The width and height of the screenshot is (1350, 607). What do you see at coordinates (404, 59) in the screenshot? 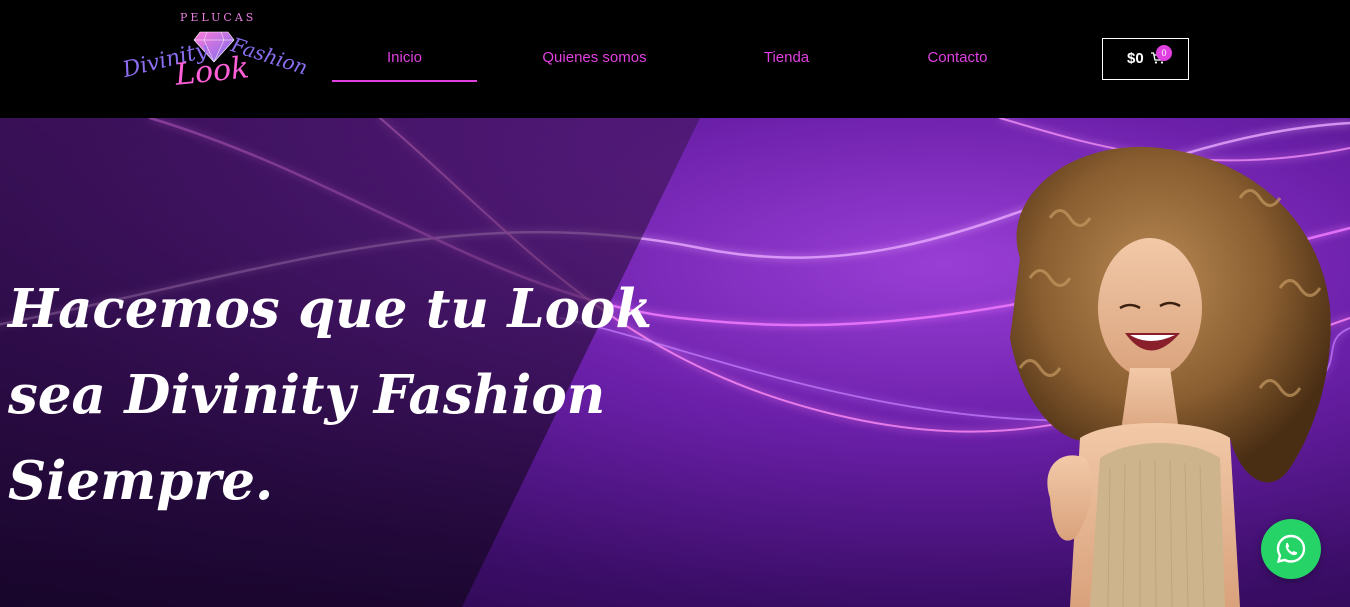
I see `nav-item-inicio: Inicio` at bounding box center [404, 59].